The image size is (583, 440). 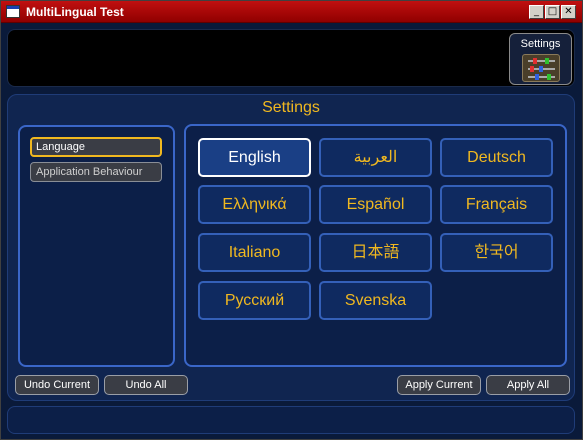 I want to click on apply-current-button: Apply Current, so click(x=439, y=385).